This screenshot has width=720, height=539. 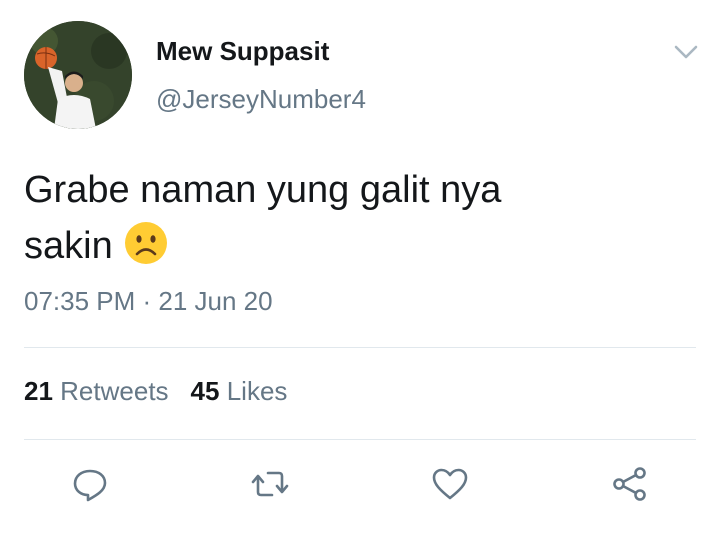 I want to click on like-button, so click(x=450, y=484).